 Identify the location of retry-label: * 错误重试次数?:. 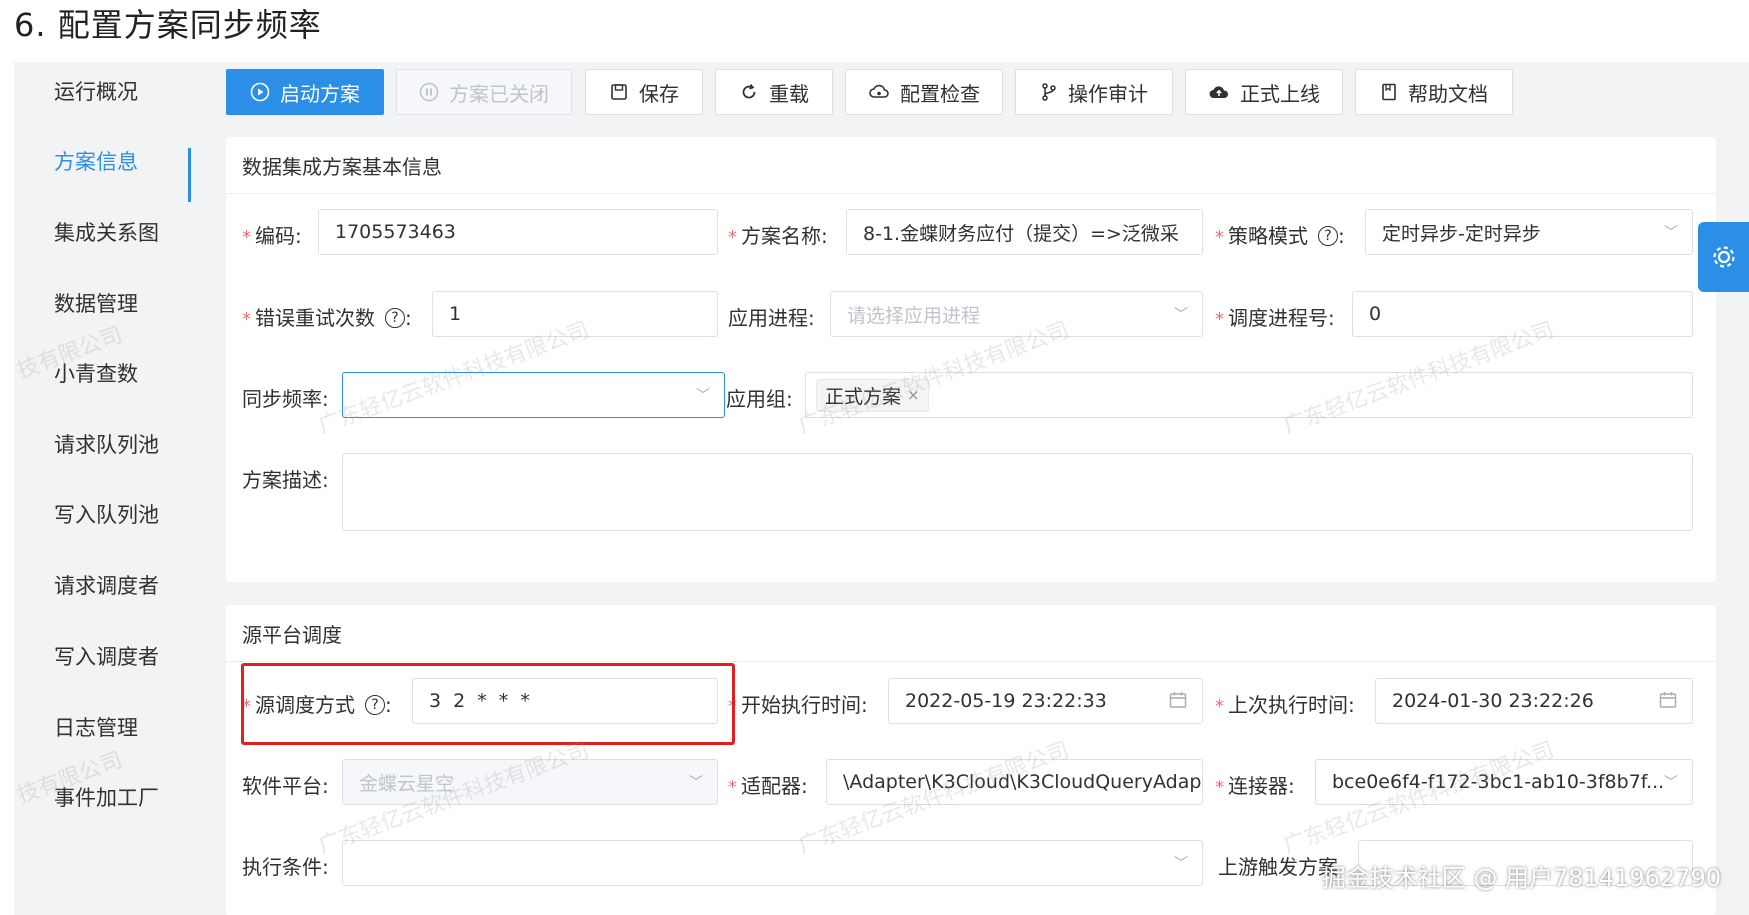
(327, 318).